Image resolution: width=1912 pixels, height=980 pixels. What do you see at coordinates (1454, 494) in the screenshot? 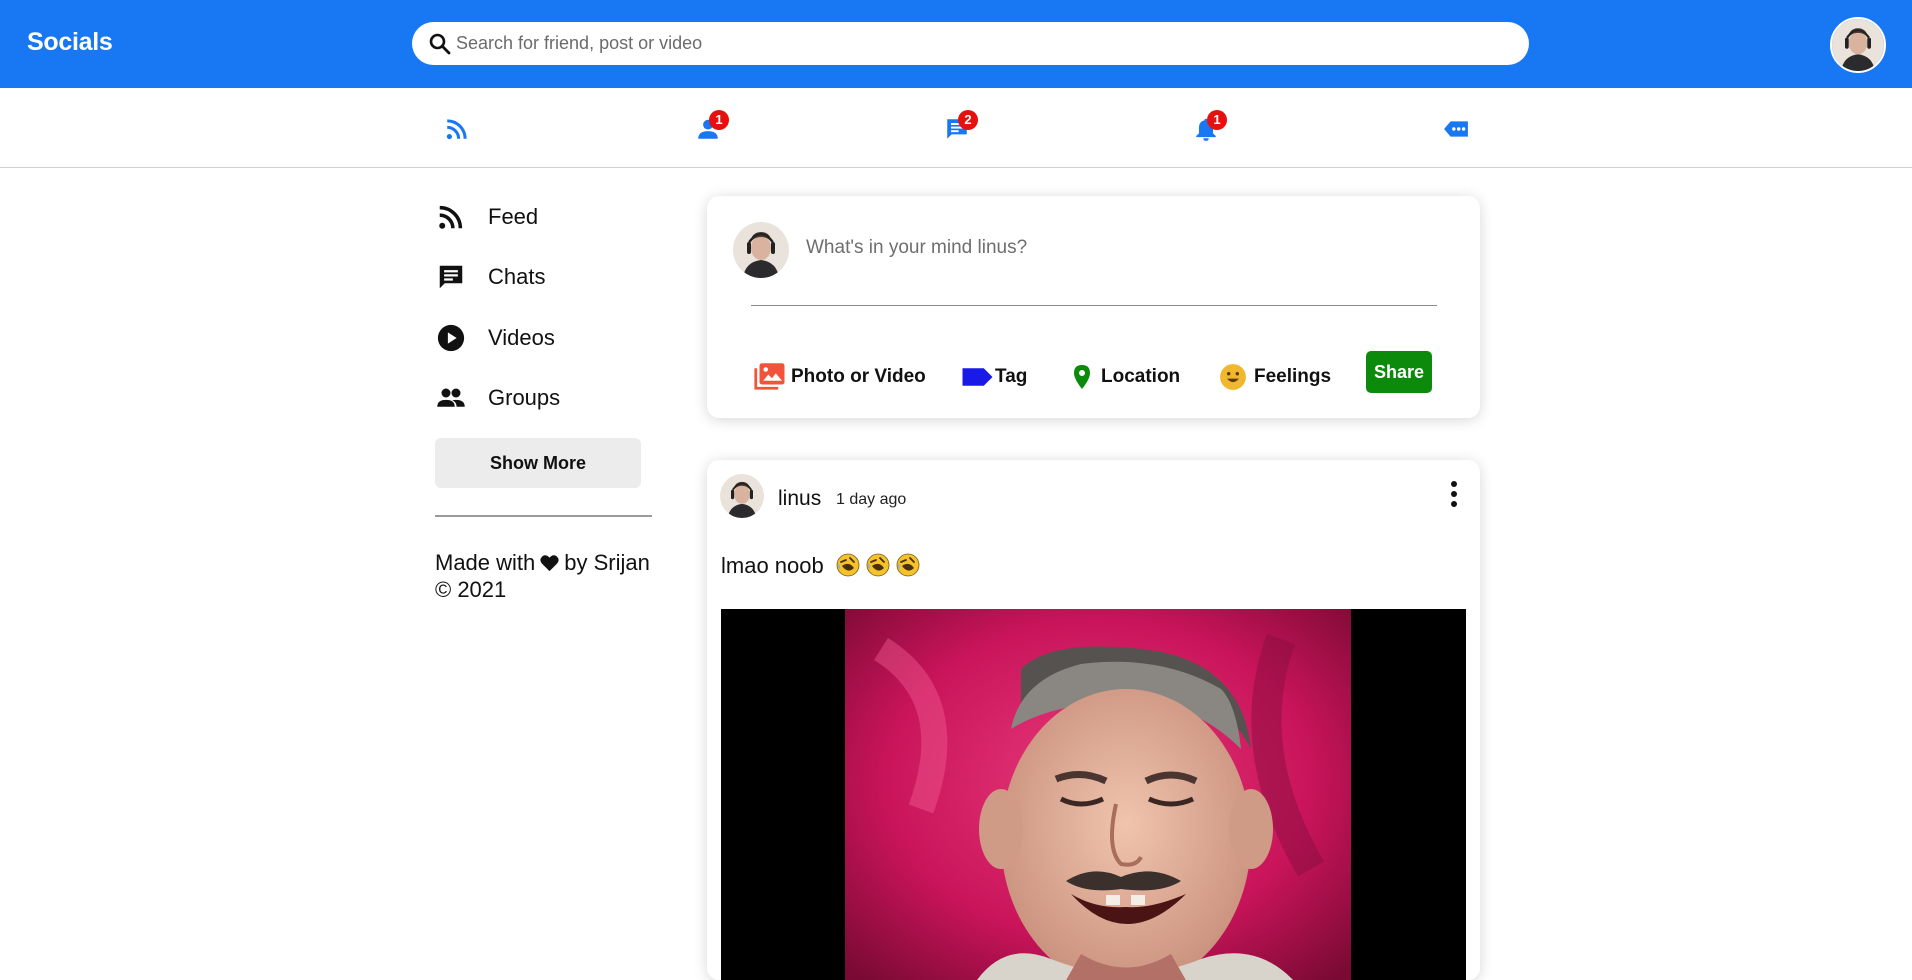
I see `more-vert-icon` at bounding box center [1454, 494].